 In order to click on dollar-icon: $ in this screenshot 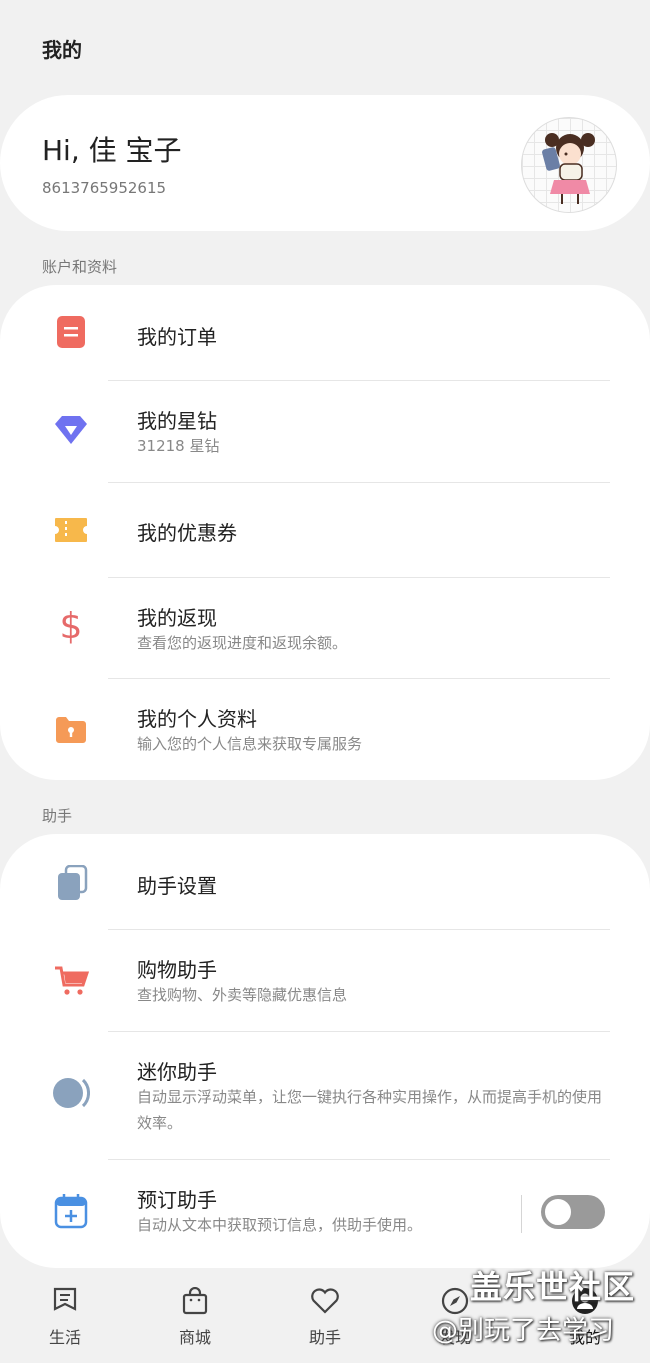, I will do `click(71, 626)`.